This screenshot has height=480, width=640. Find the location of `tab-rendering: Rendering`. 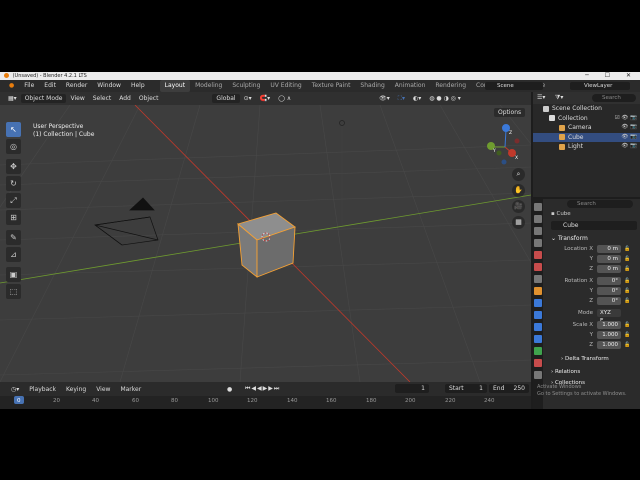

tab-rendering: Rendering is located at coordinates (450, 86).